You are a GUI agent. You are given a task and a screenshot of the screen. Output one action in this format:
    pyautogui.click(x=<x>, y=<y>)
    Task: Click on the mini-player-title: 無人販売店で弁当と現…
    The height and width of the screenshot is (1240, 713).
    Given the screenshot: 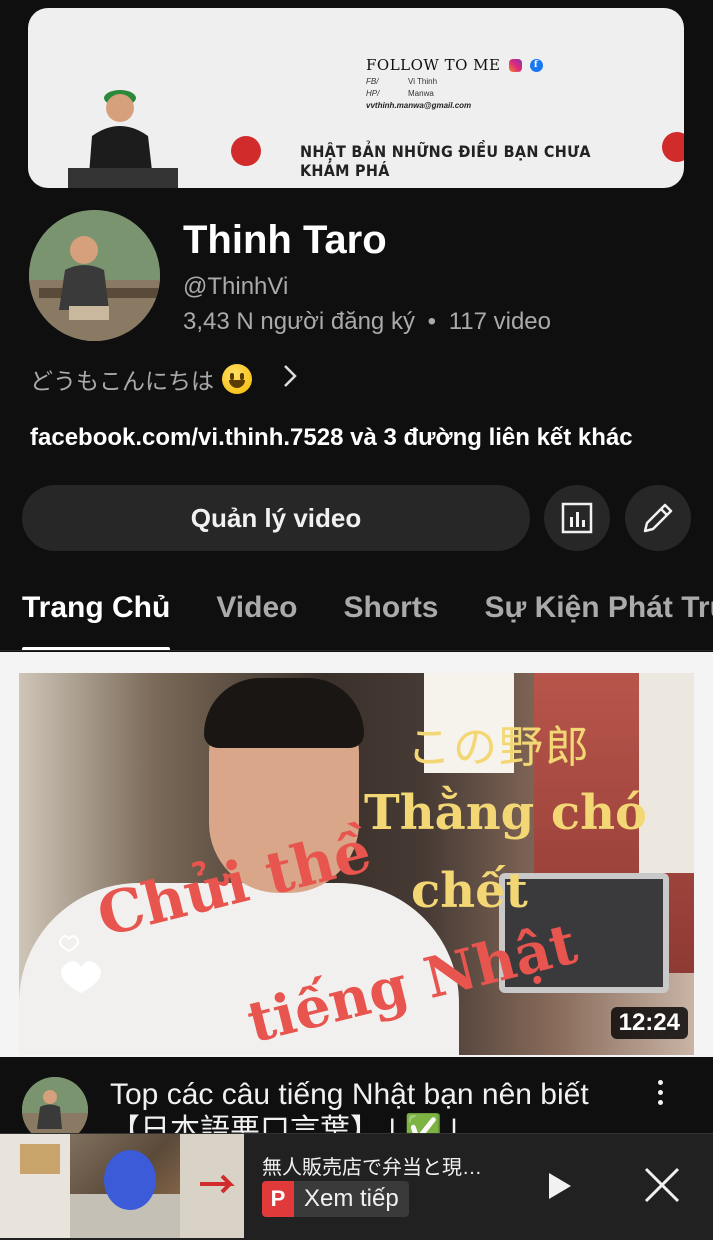 What is the action you would take?
    pyautogui.click(x=372, y=1165)
    